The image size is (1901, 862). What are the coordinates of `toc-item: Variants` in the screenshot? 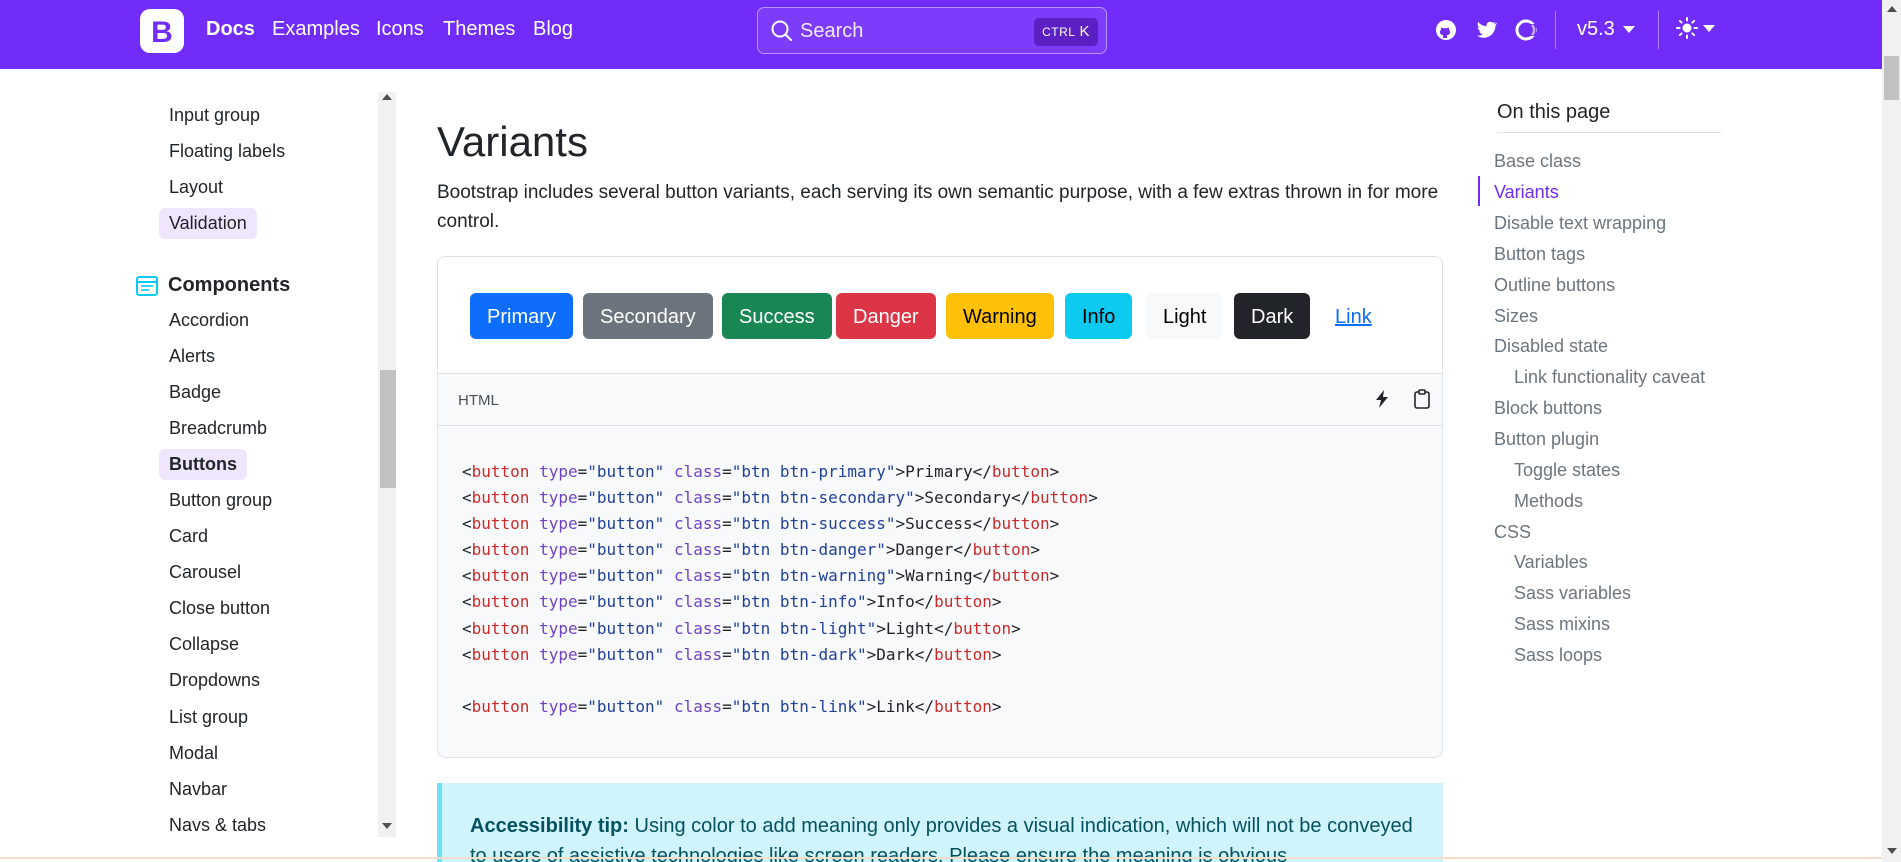 It's located at (1526, 192).